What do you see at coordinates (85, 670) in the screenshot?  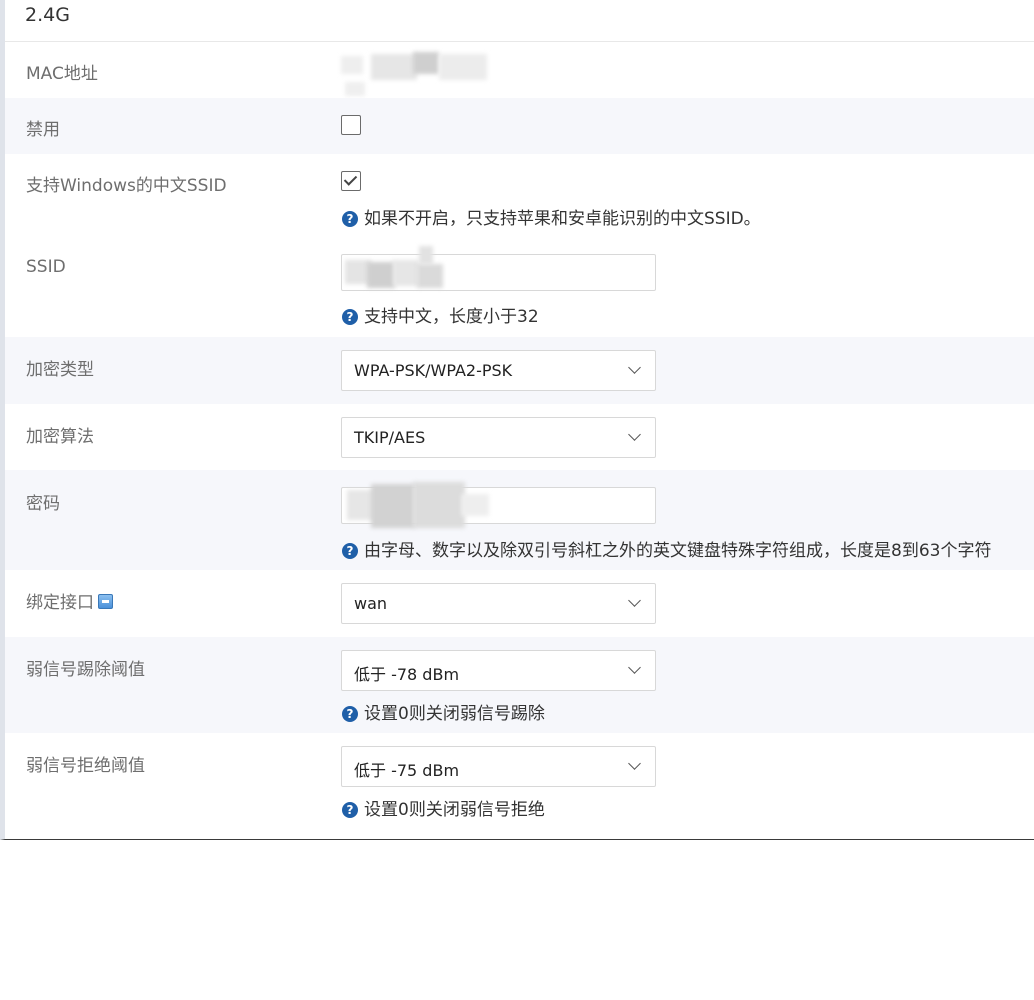 I see `weak-kick-label: 弱信号踢除阈值` at bounding box center [85, 670].